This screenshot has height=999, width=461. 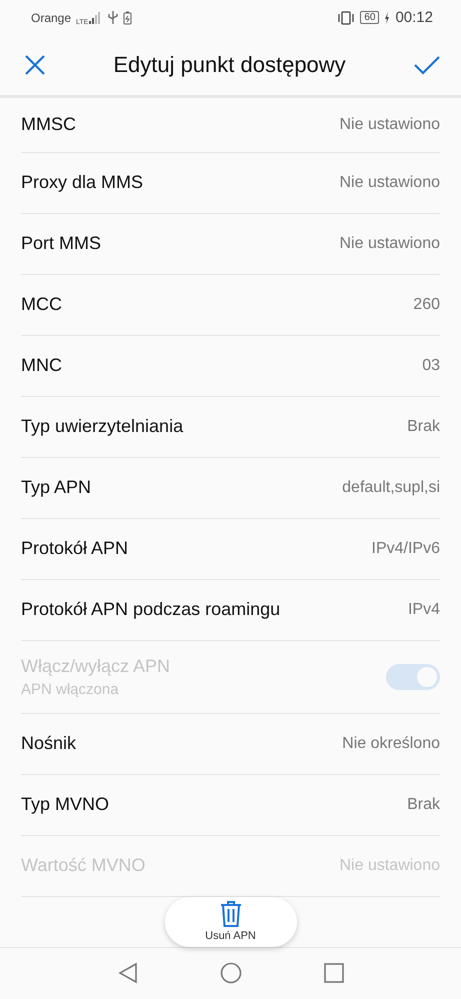 What do you see at coordinates (82, 183) in the screenshot?
I see `setting-label: Proxy dla MMS` at bounding box center [82, 183].